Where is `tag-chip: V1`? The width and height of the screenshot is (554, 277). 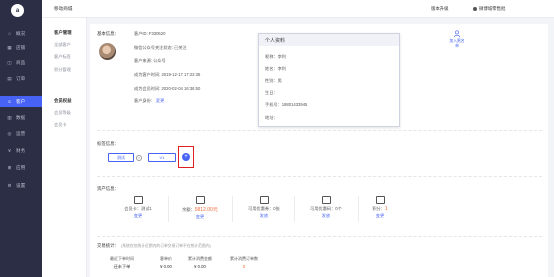
tag-chip: V1 is located at coordinates (162, 157).